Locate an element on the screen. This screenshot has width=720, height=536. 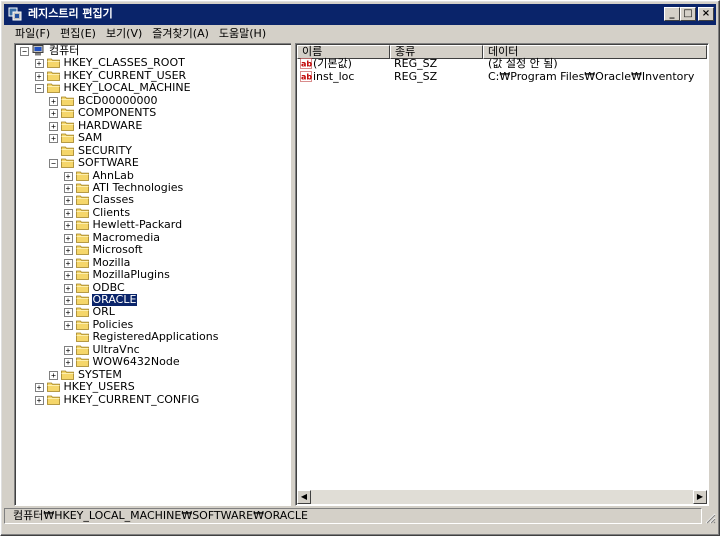
tree-node-label: Policies is located at coordinates (113, 324).